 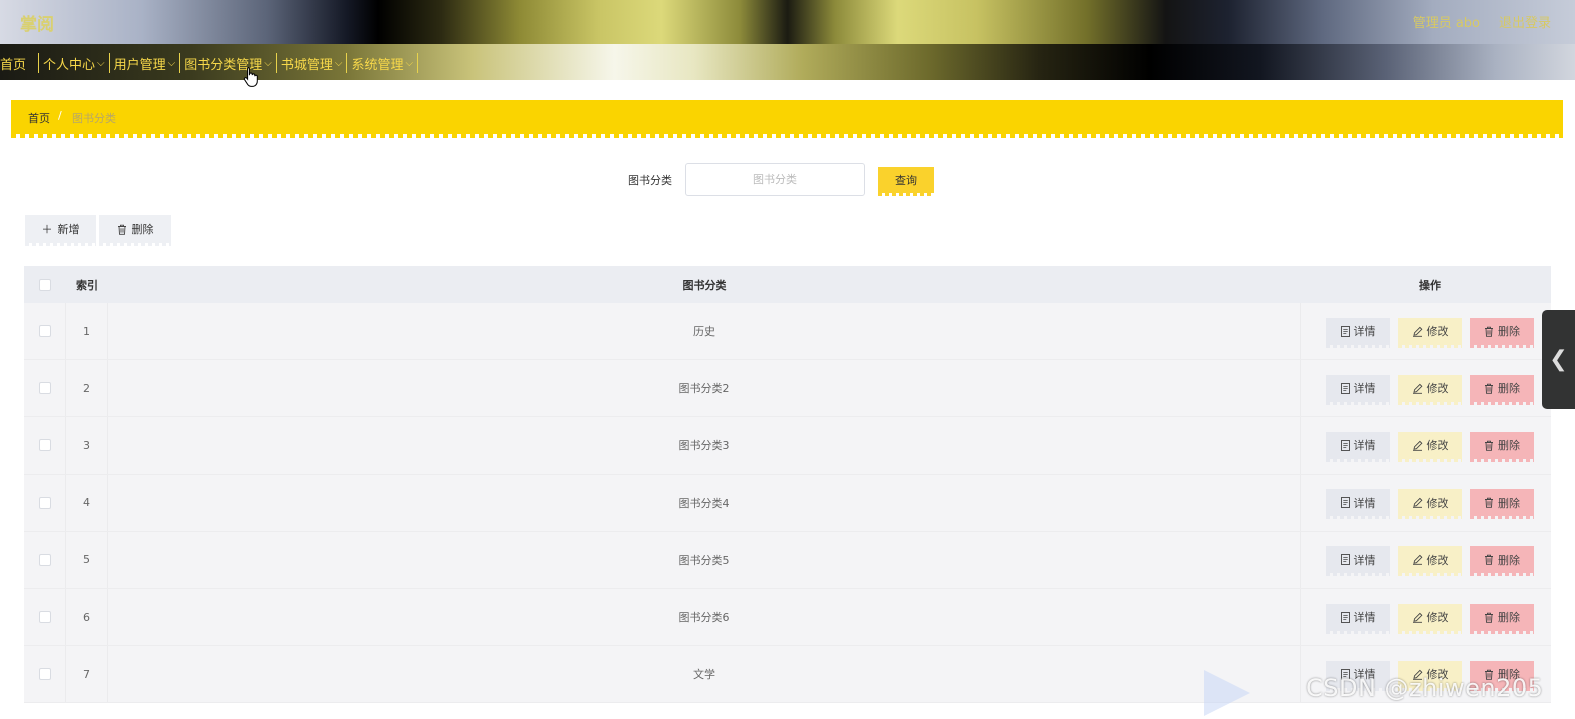 I want to click on nav-item-bookstore-management: 书城管理 ⌵, so click(x=312, y=63).